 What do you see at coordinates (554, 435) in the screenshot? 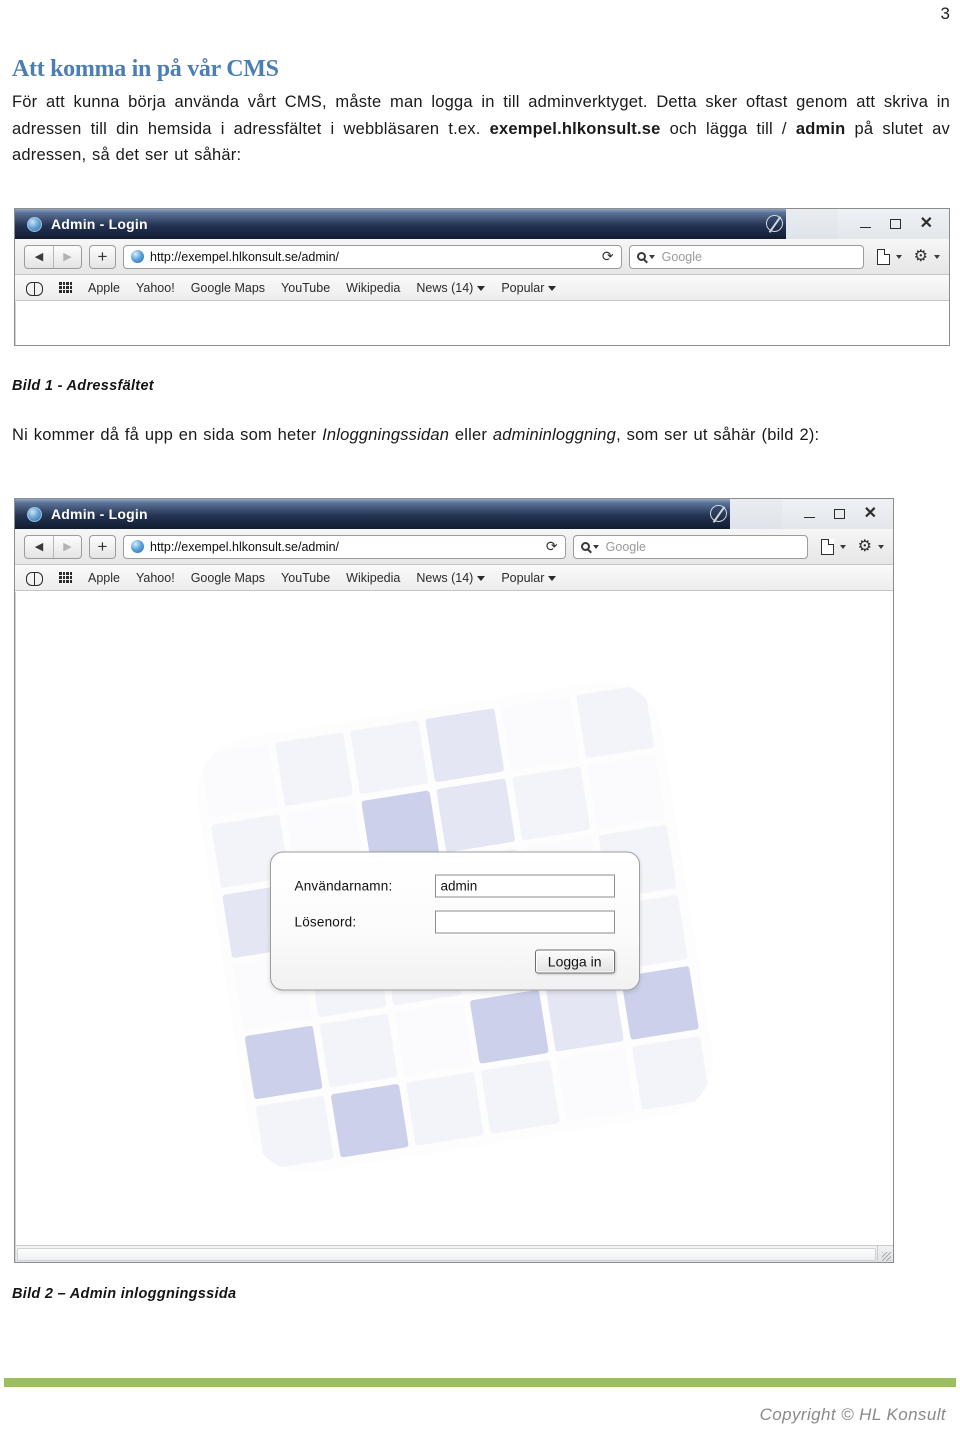
I see `para2-italic-admininloggning: admininloggning` at bounding box center [554, 435].